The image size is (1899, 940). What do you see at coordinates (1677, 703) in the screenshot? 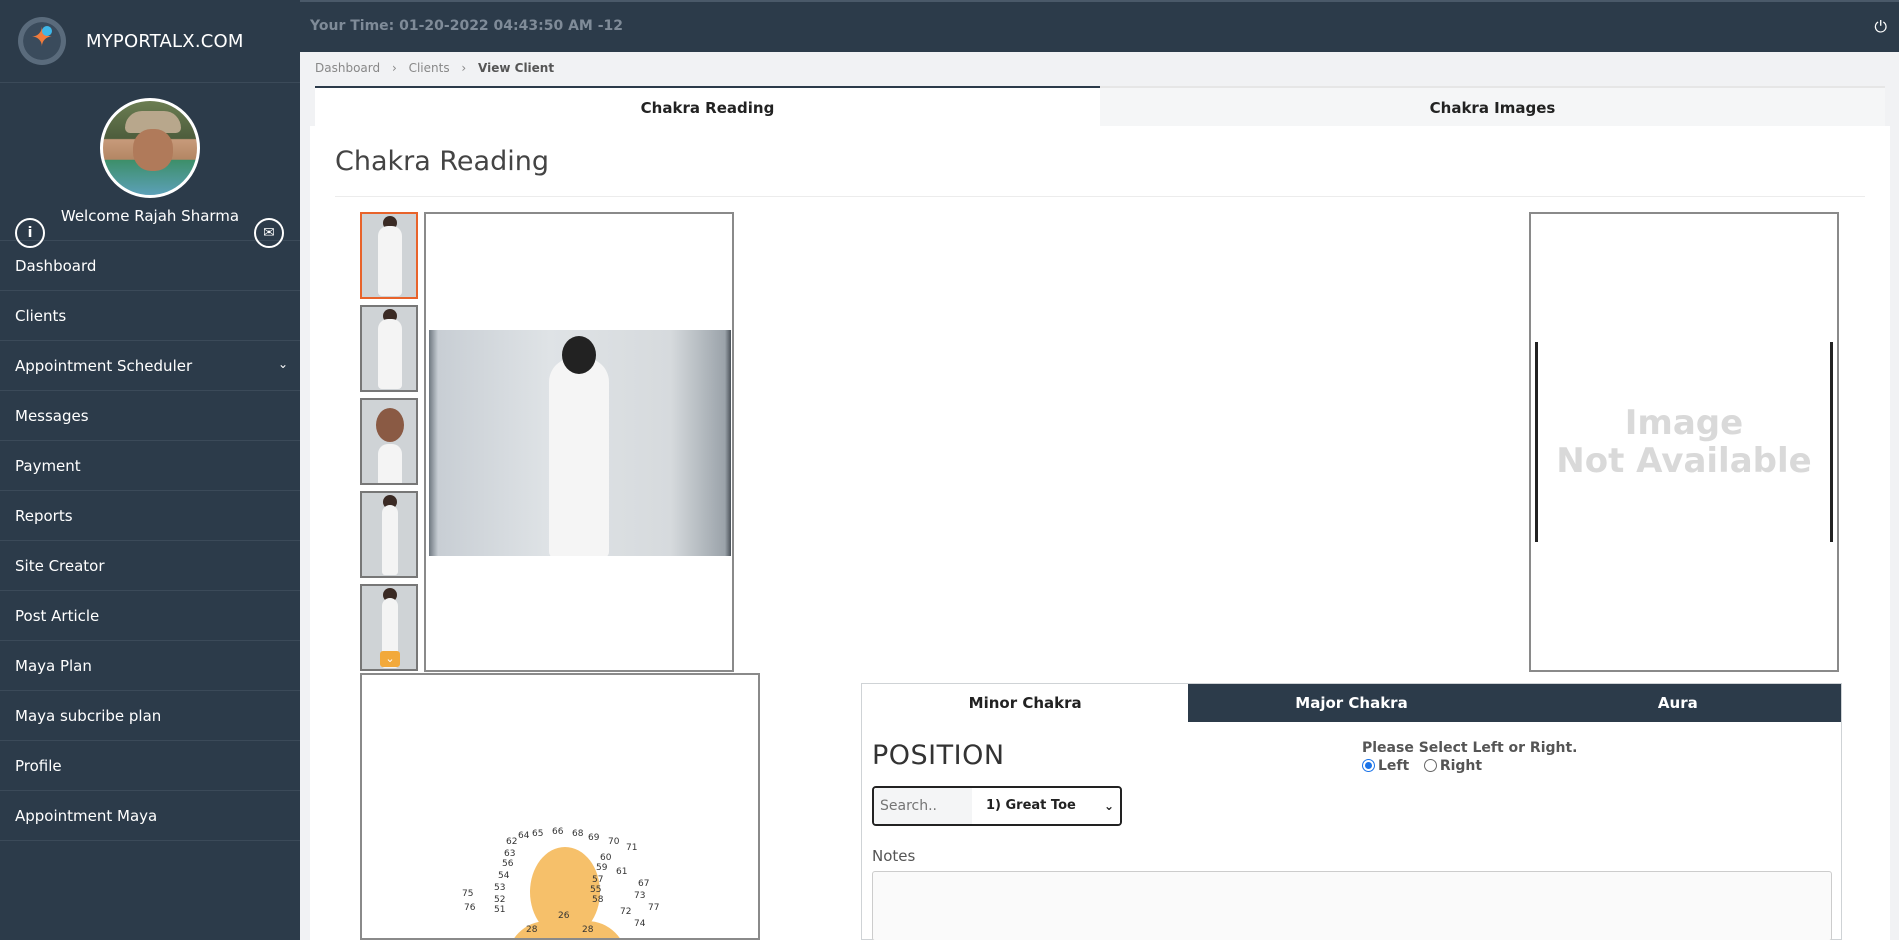
I see `tab-aura: Aura` at bounding box center [1677, 703].